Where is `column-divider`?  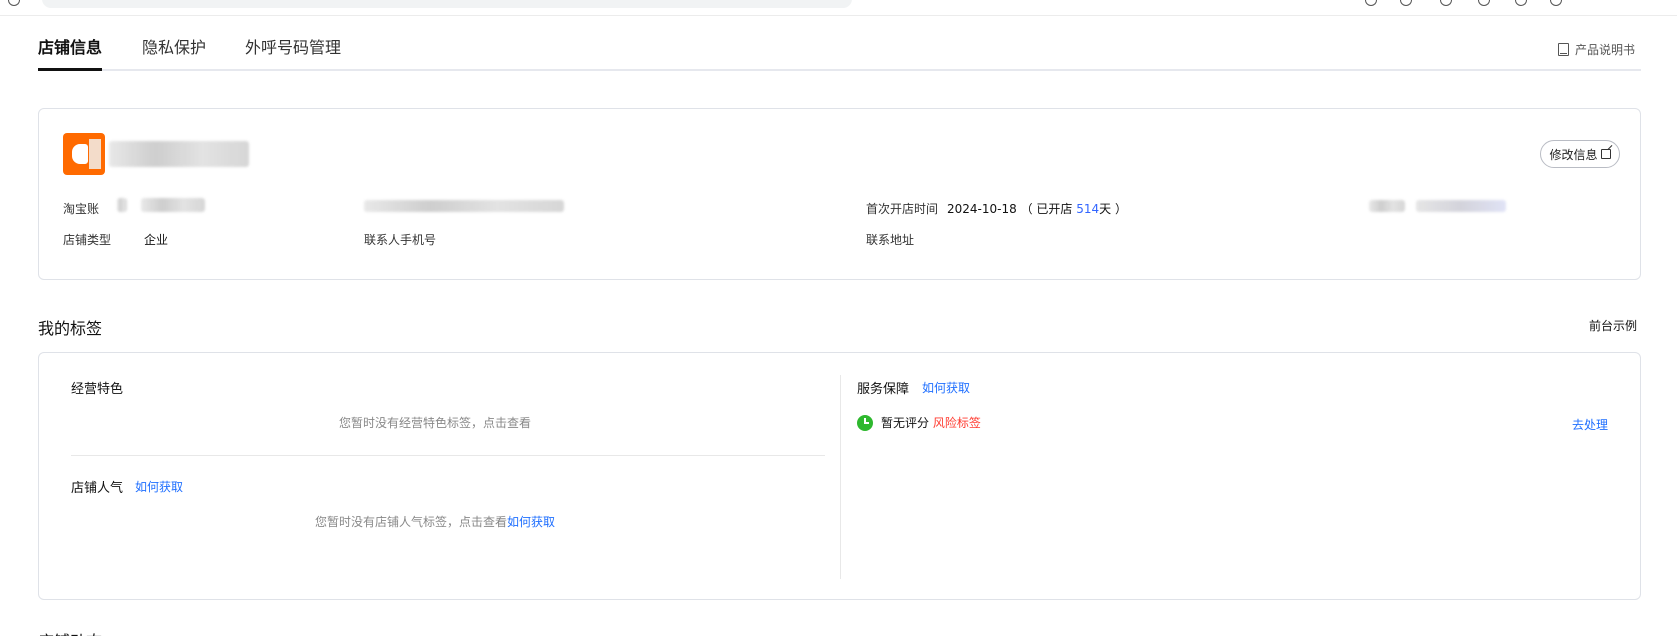 column-divider is located at coordinates (840, 477).